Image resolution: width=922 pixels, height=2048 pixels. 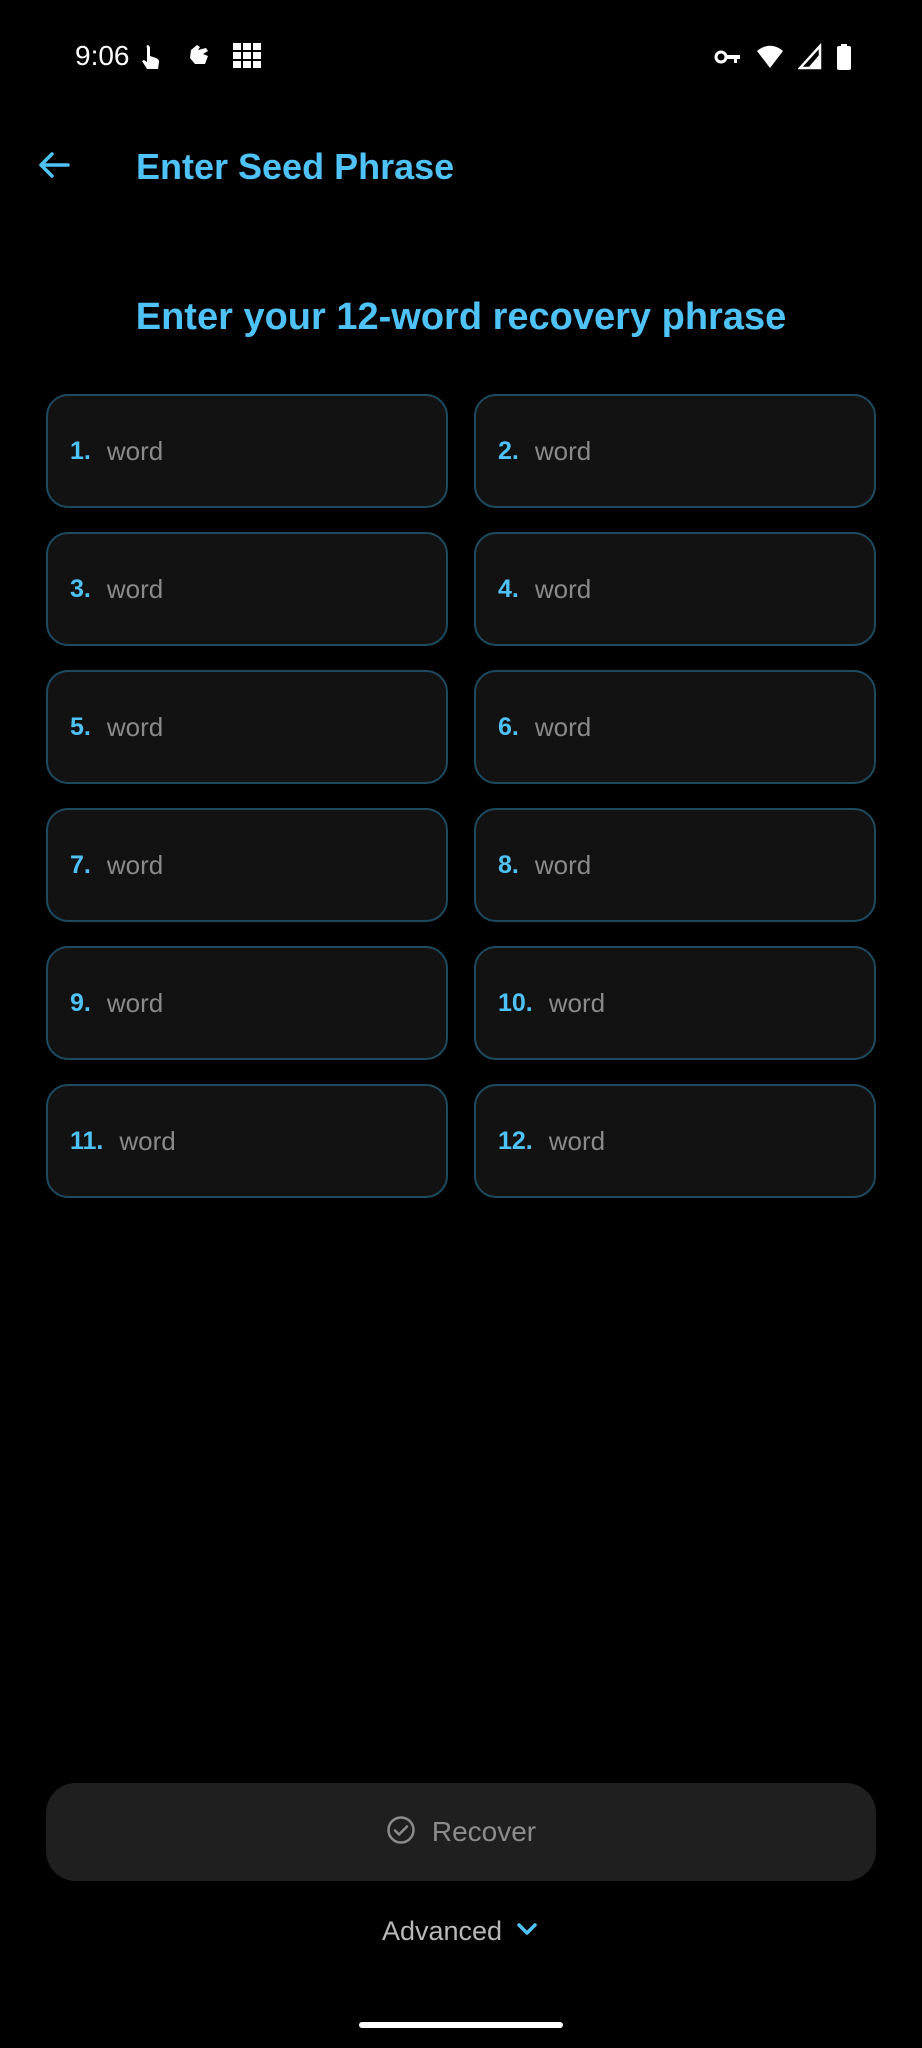 What do you see at coordinates (87, 1140) in the screenshot?
I see `word-number: 11.` at bounding box center [87, 1140].